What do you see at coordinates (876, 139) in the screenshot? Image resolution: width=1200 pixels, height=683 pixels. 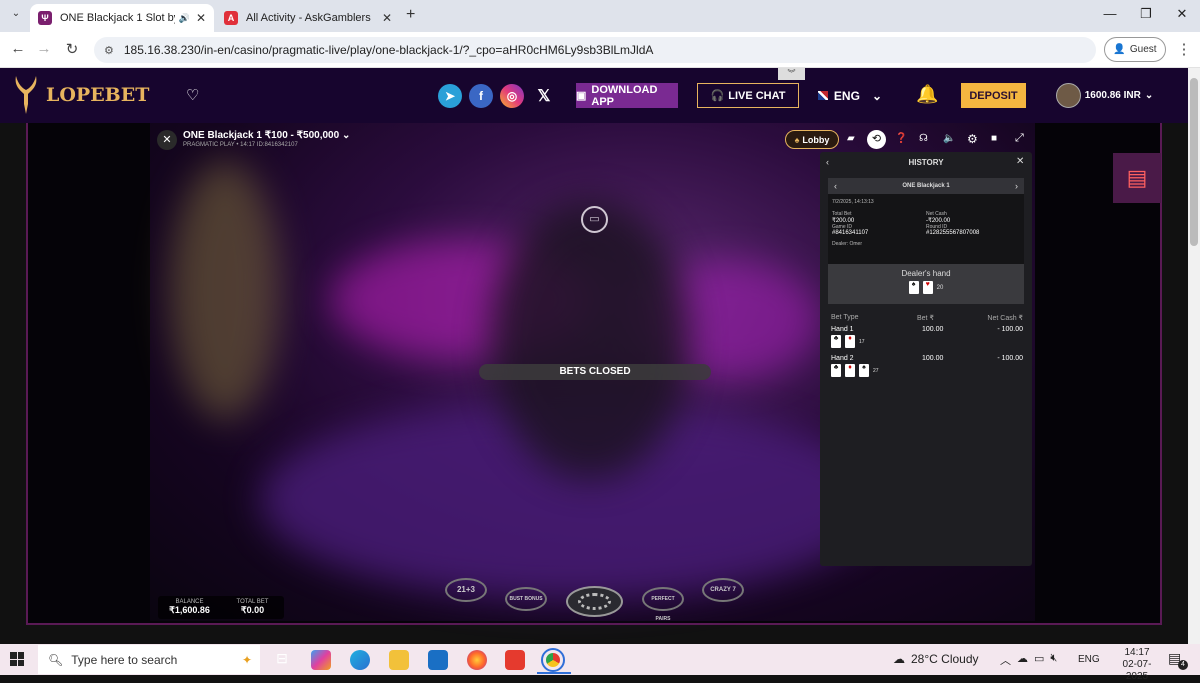 I see `history-icon: ⟲` at bounding box center [876, 139].